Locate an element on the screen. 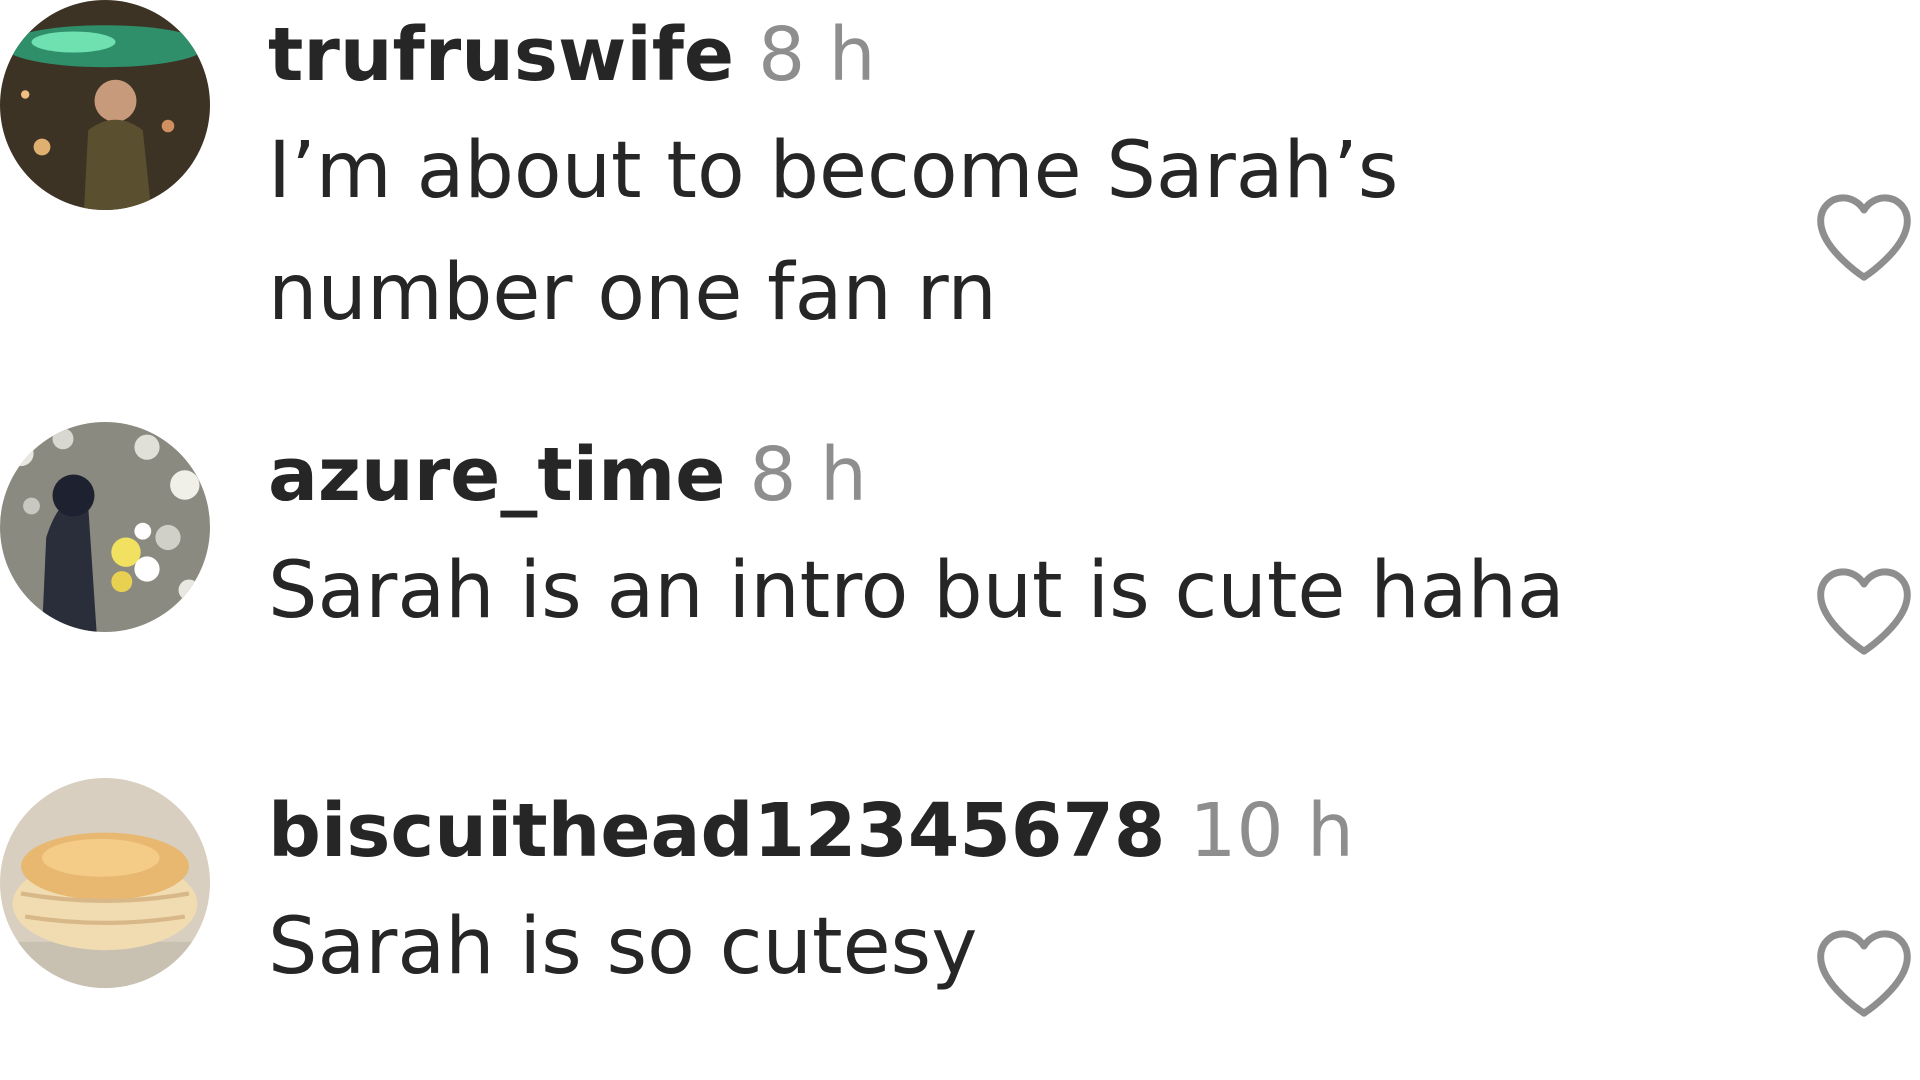  comment-header: azure_time 8 h is located at coordinates (1008, 475).